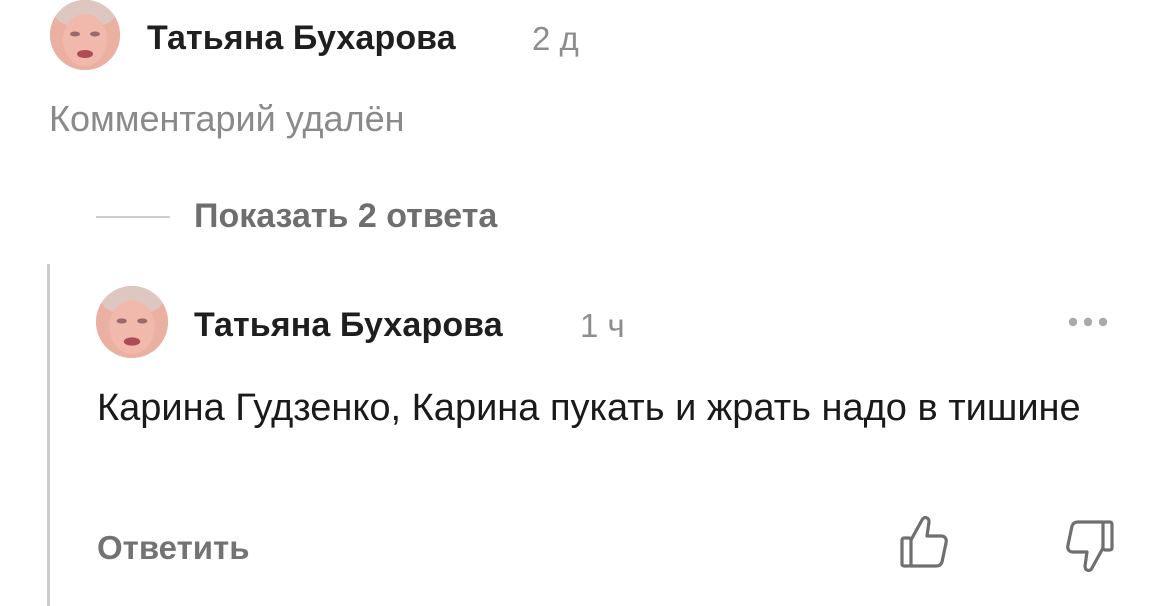  What do you see at coordinates (1090, 546) in the screenshot?
I see `thumbs-down-icon` at bounding box center [1090, 546].